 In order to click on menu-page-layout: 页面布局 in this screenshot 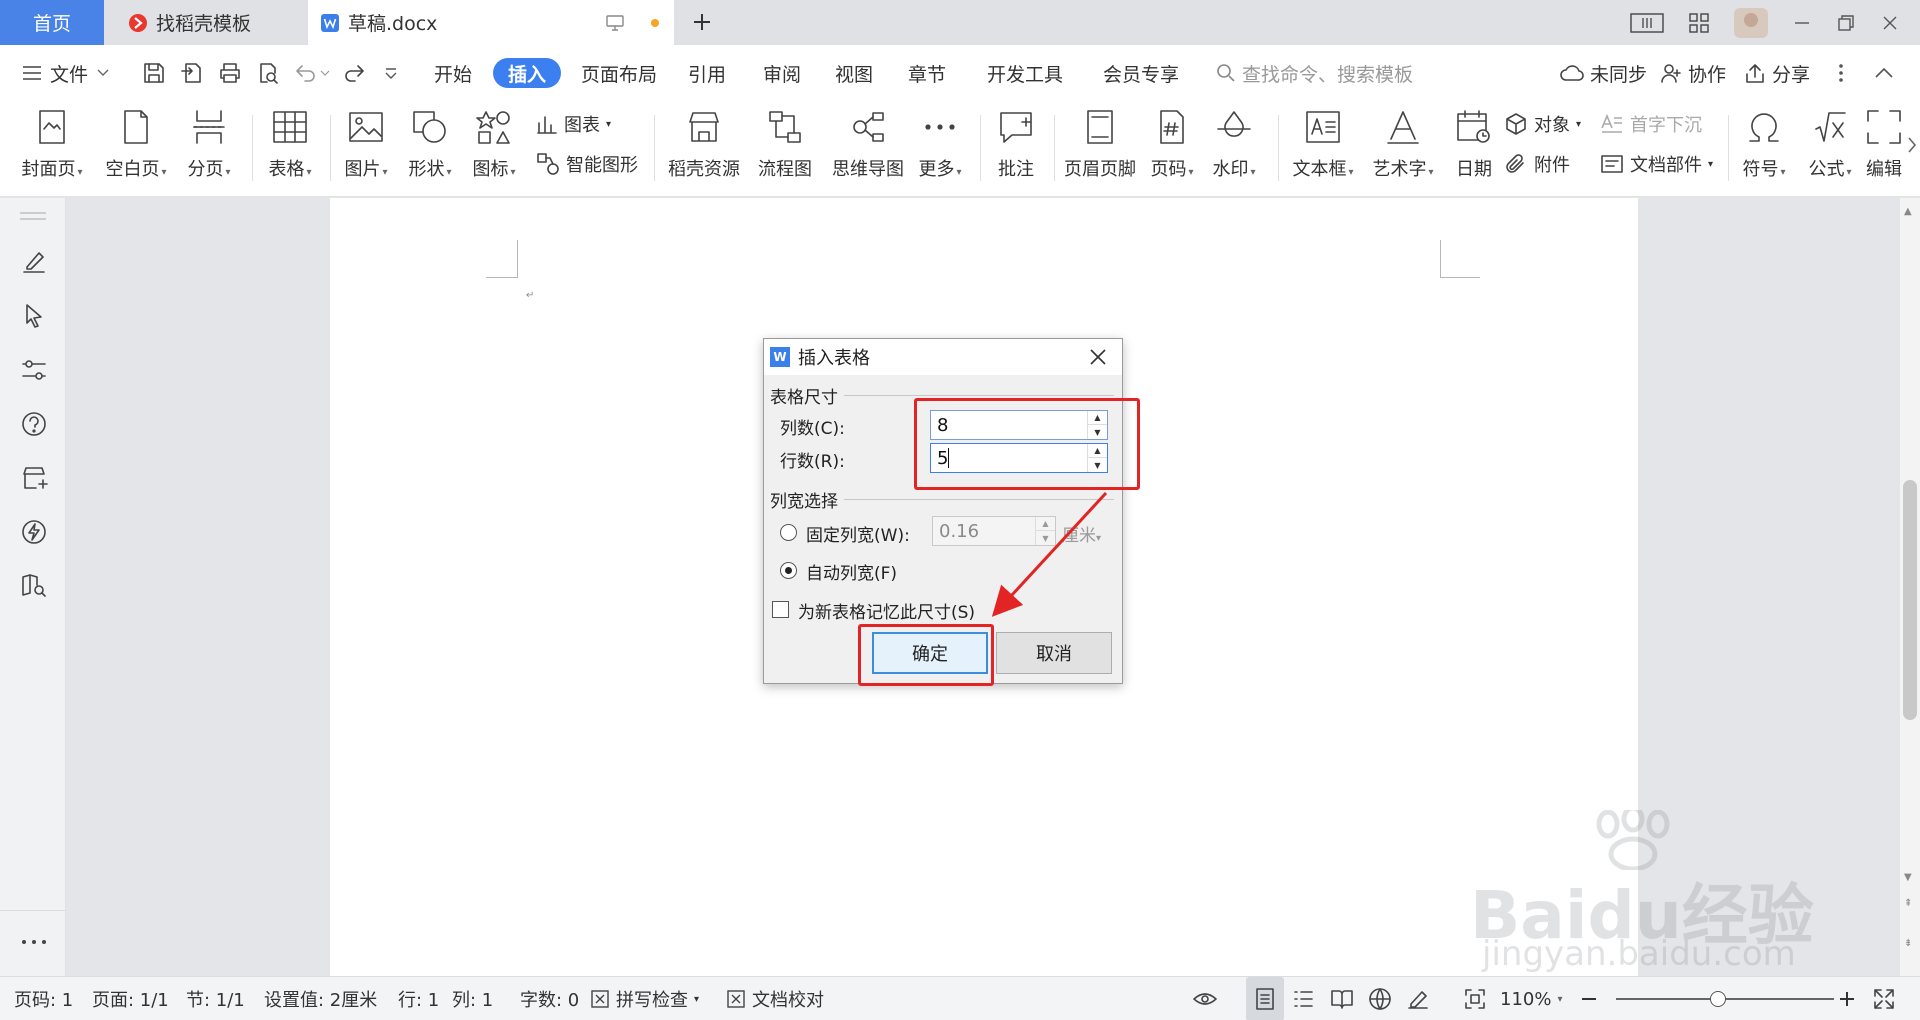, I will do `click(619, 73)`.